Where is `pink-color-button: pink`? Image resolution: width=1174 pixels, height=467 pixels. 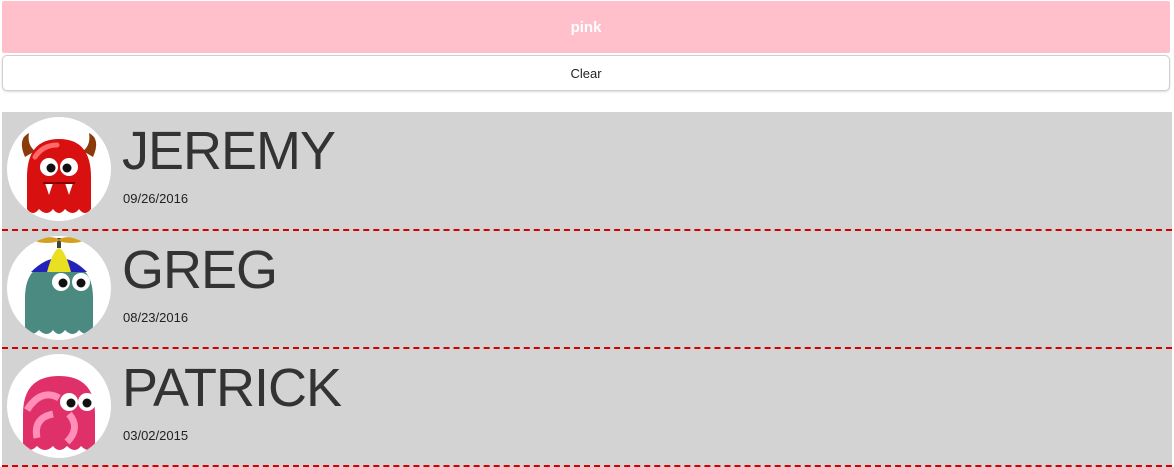 pink-color-button: pink is located at coordinates (586, 27).